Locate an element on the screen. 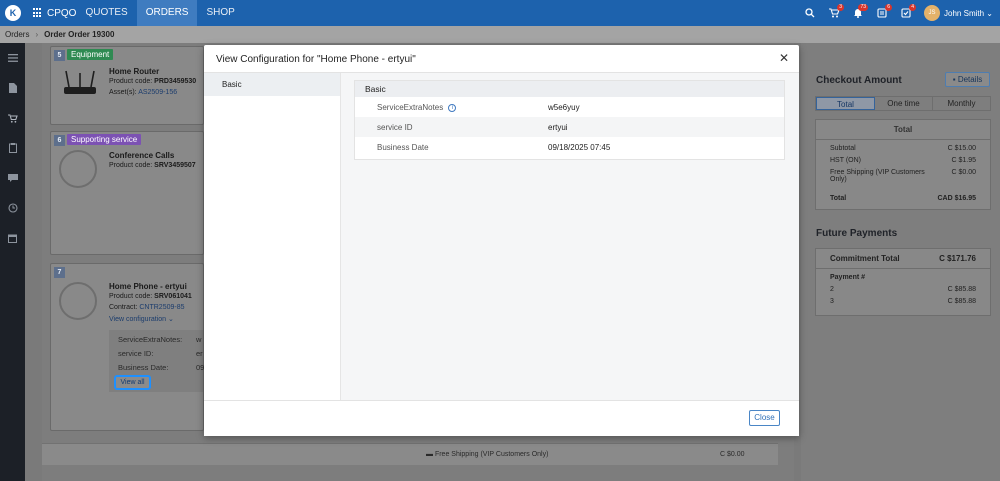  brand-menu: CPQO is located at coordinates (54, 13).